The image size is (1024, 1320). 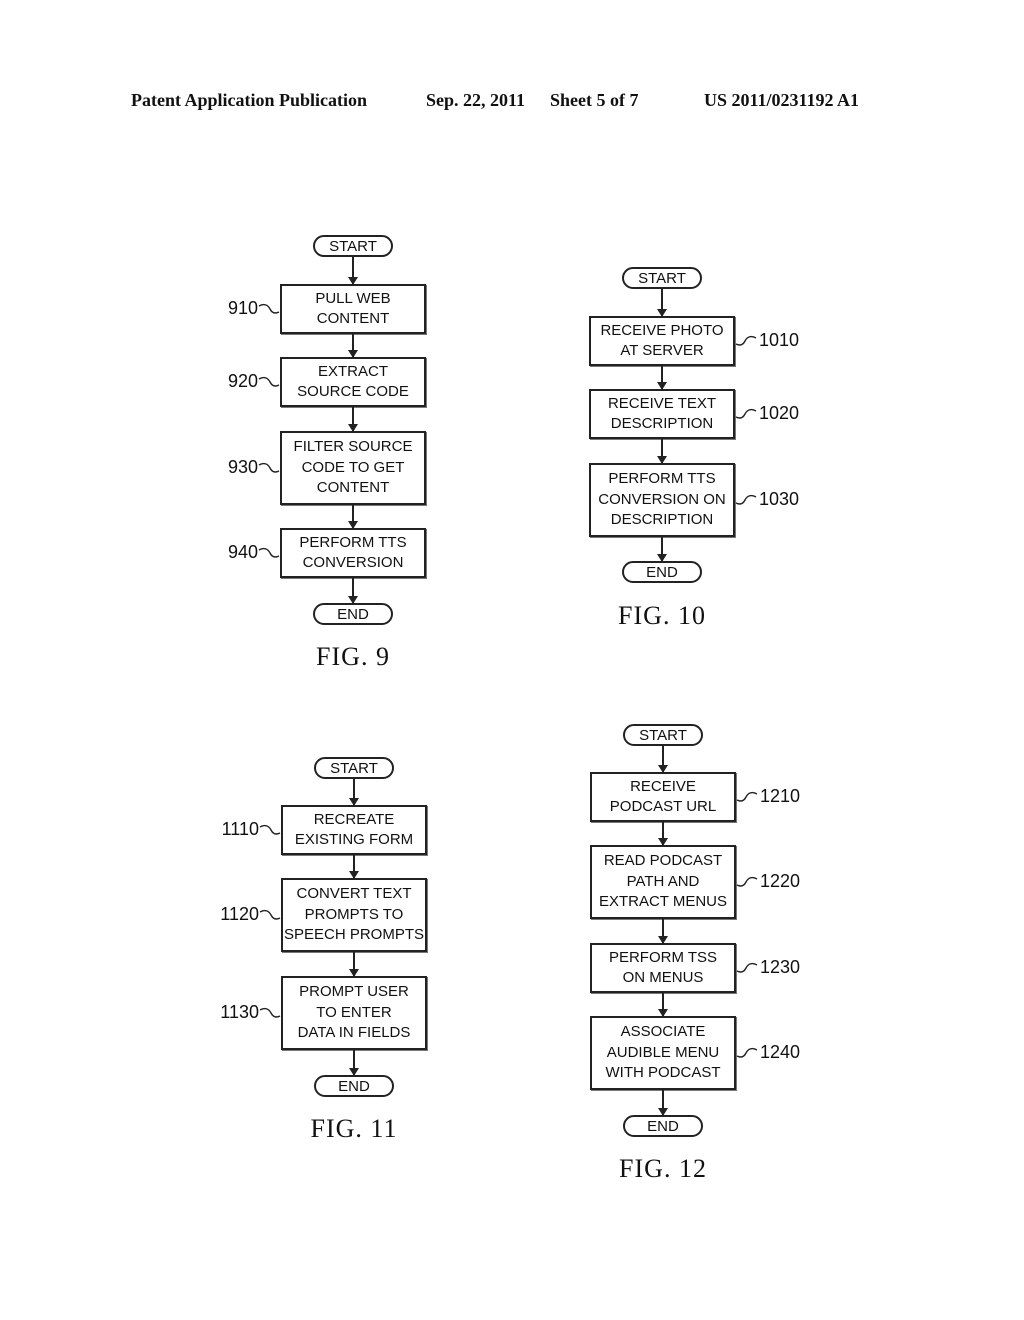 What do you see at coordinates (782, 100) in the screenshot?
I see `patent-number: US 2011/0231192 A1` at bounding box center [782, 100].